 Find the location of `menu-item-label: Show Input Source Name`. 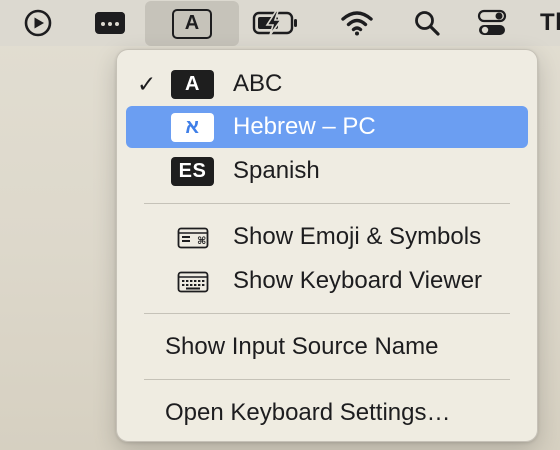

menu-item-label: Show Input Source Name is located at coordinates (302, 346).